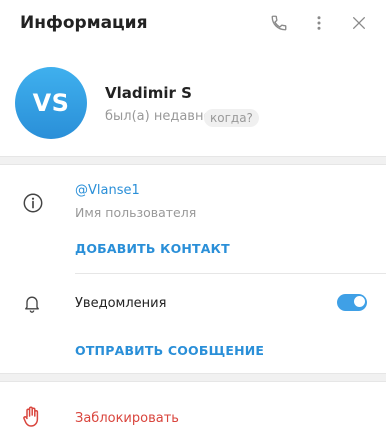  Describe the element at coordinates (158, 116) in the screenshot. I see `last-seen-status: был(а) недавно` at that location.